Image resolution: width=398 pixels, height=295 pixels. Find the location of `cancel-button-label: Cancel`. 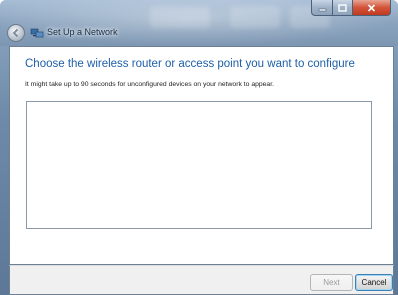

cancel-button-label: Cancel is located at coordinates (374, 282).